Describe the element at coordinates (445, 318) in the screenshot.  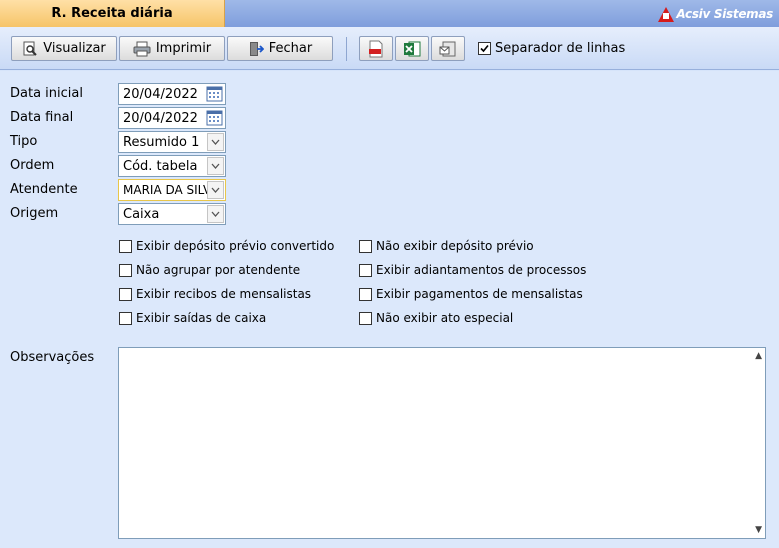
I see `option-label: Não exibir ato especial` at that location.